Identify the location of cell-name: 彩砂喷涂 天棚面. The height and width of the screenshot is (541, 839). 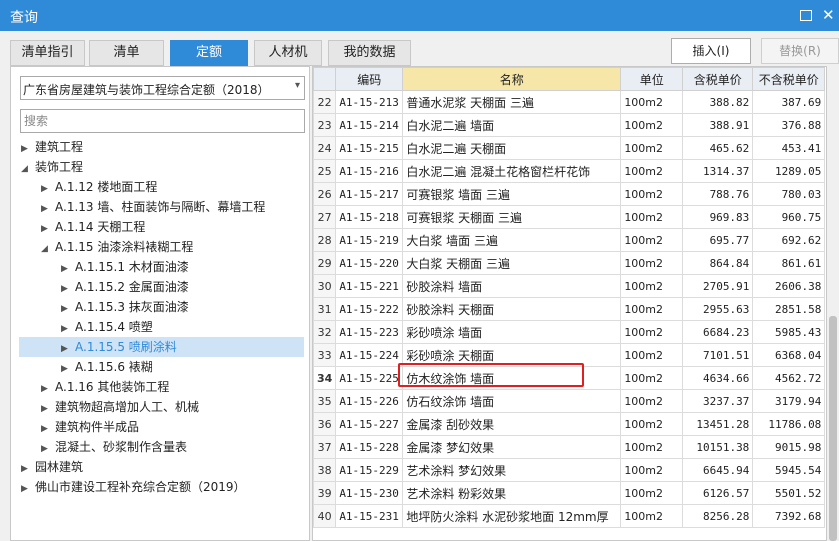
(512, 355).